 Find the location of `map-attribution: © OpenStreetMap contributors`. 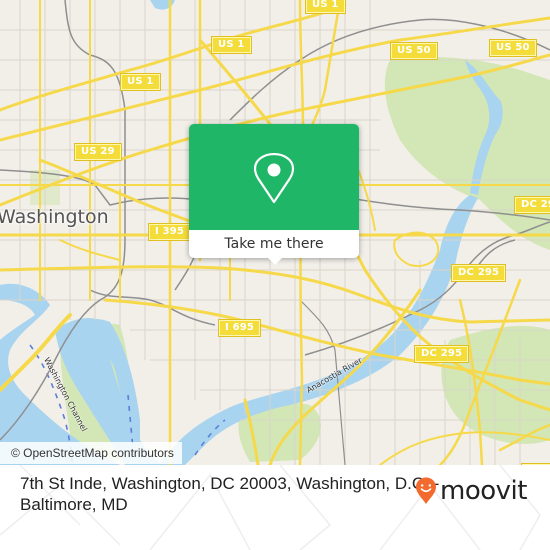

map-attribution: © OpenStreetMap contributors is located at coordinates (91, 453).